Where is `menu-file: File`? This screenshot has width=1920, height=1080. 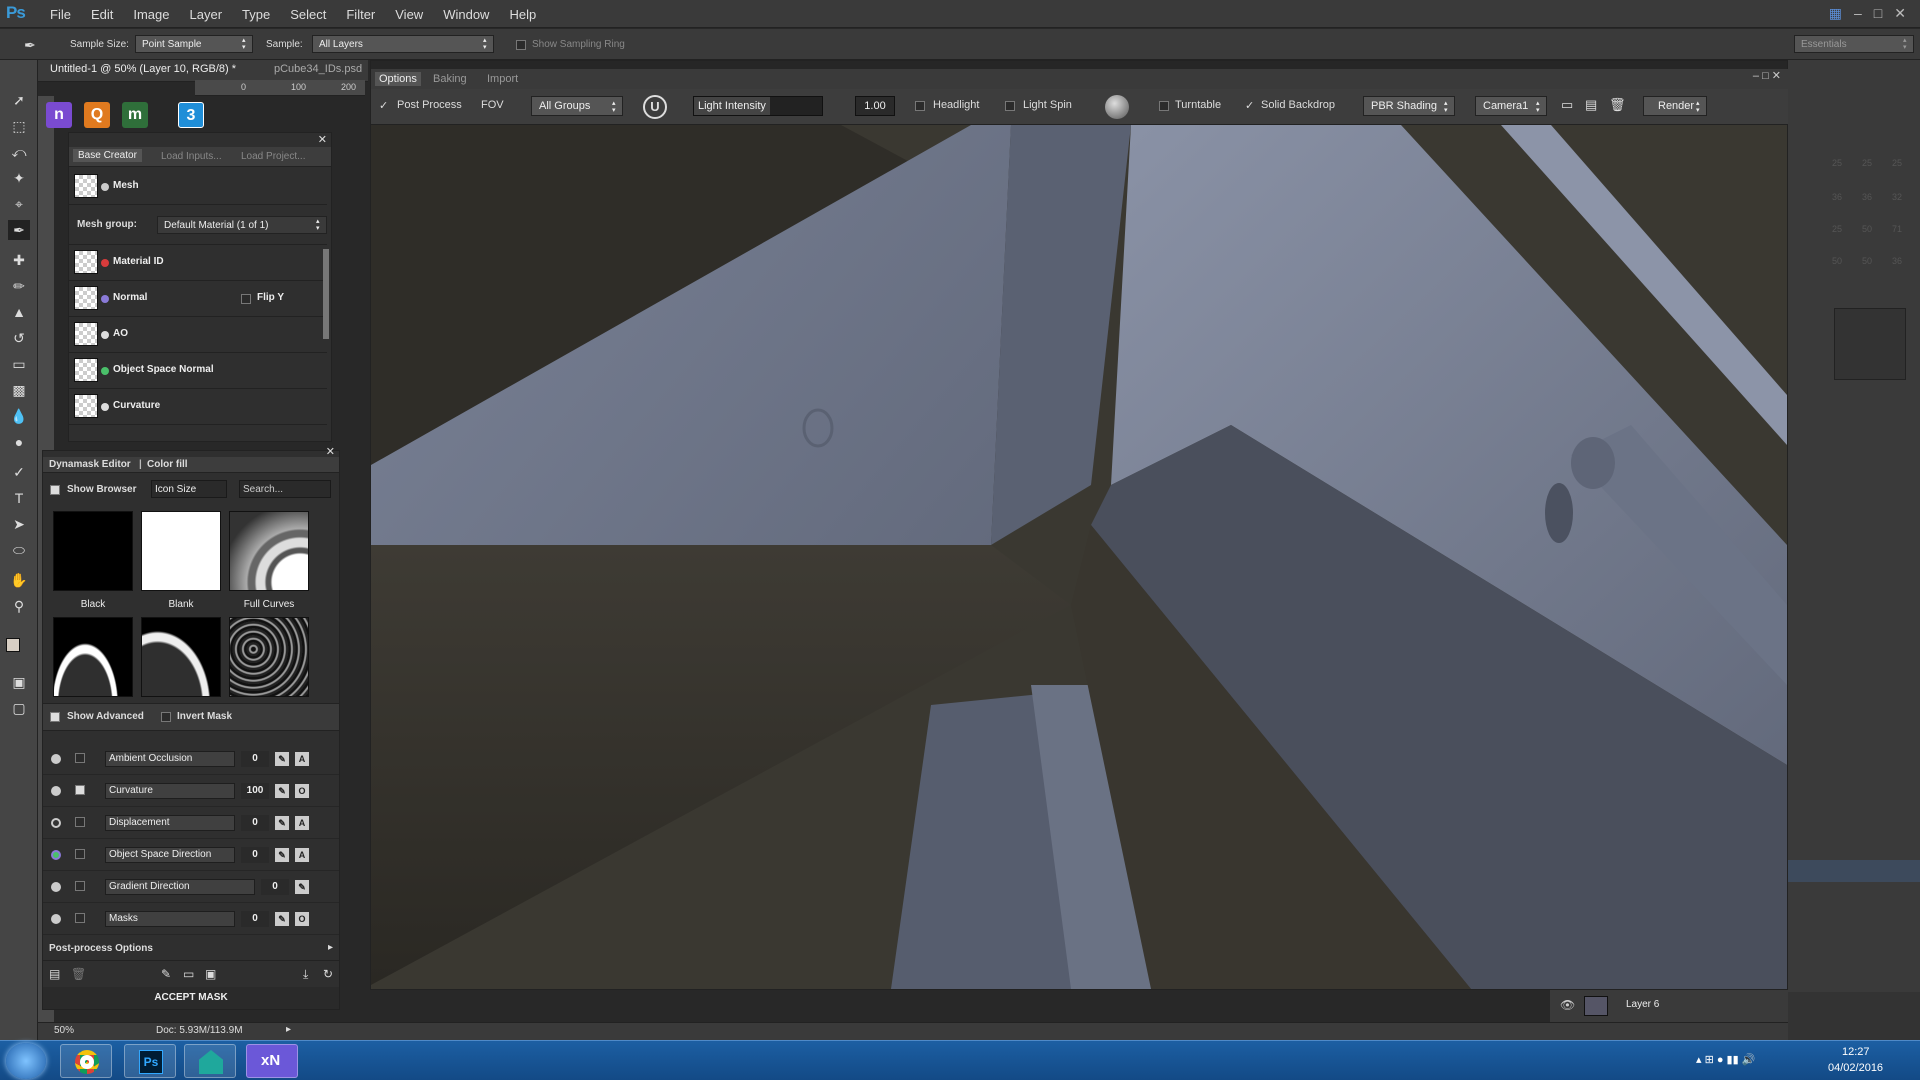
menu-file: File is located at coordinates (60, 14).